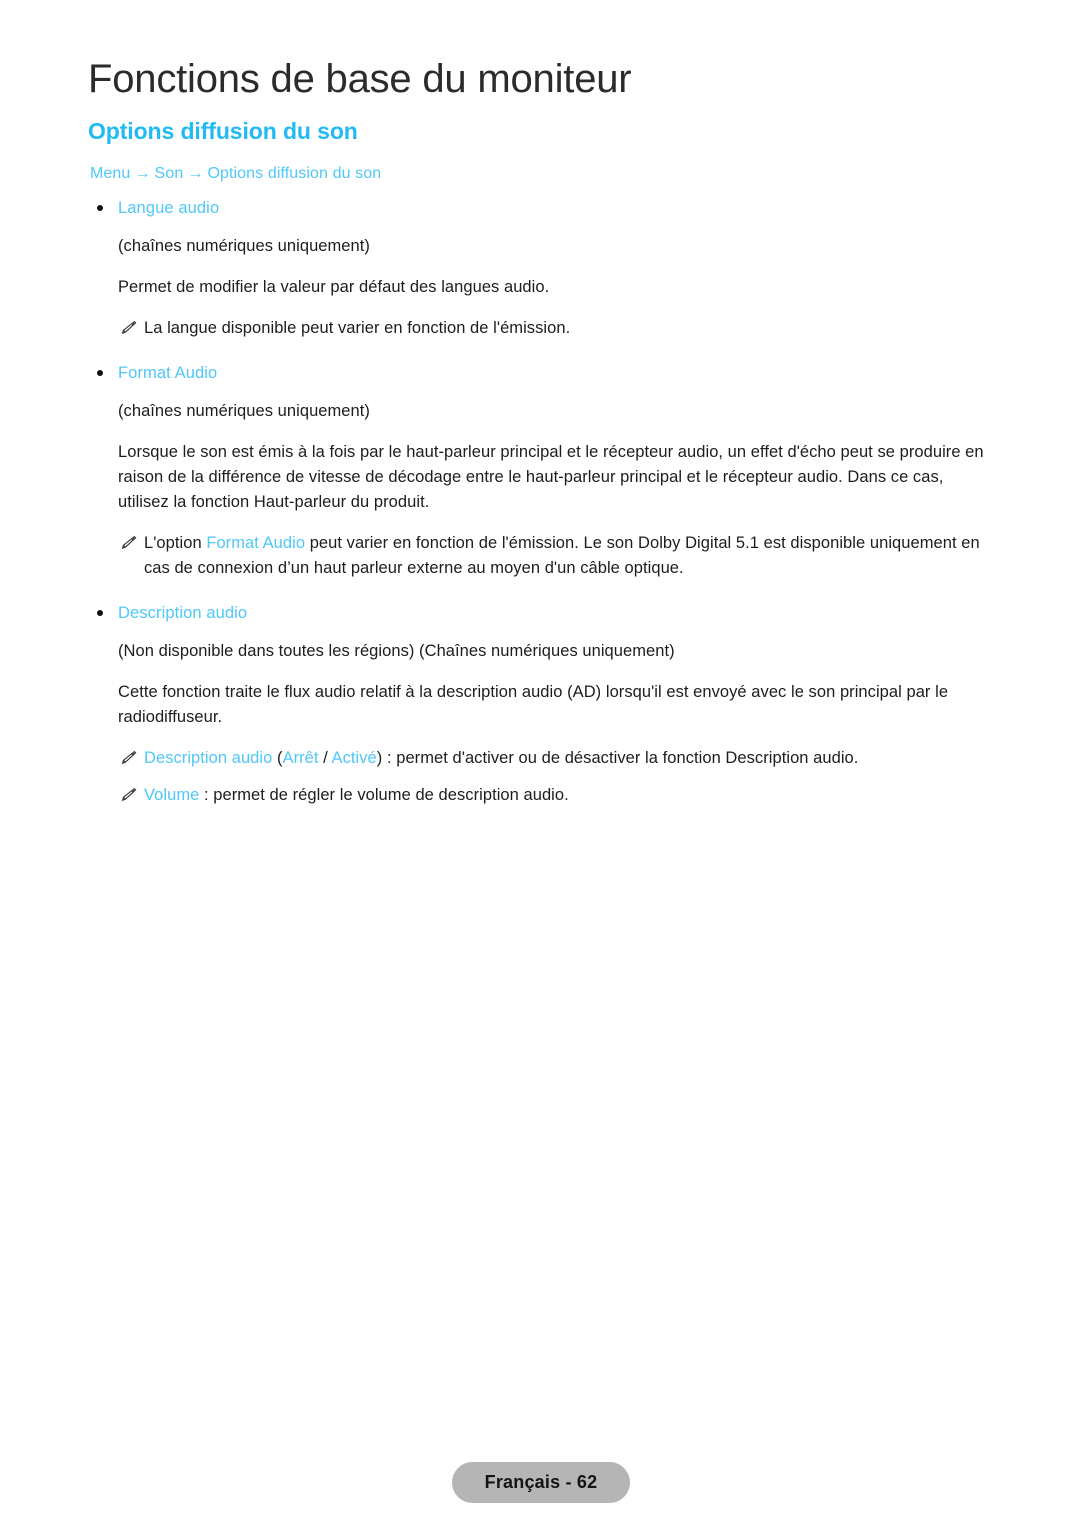  I want to click on note-text: L'option, so click(175, 543).